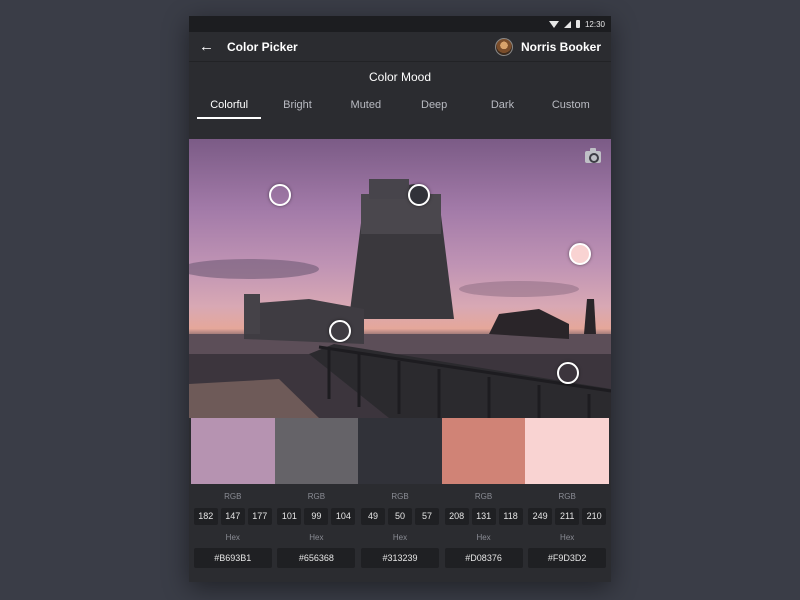 The height and width of the screenshot is (600, 800). What do you see at coordinates (593, 155) in the screenshot?
I see `camera-icon` at bounding box center [593, 155].